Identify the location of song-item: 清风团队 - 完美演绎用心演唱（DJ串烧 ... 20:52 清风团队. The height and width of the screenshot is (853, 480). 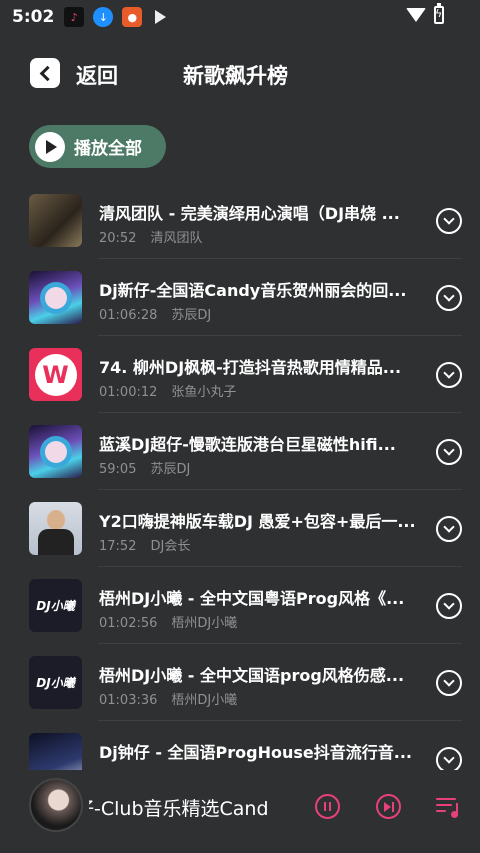
(240, 220).